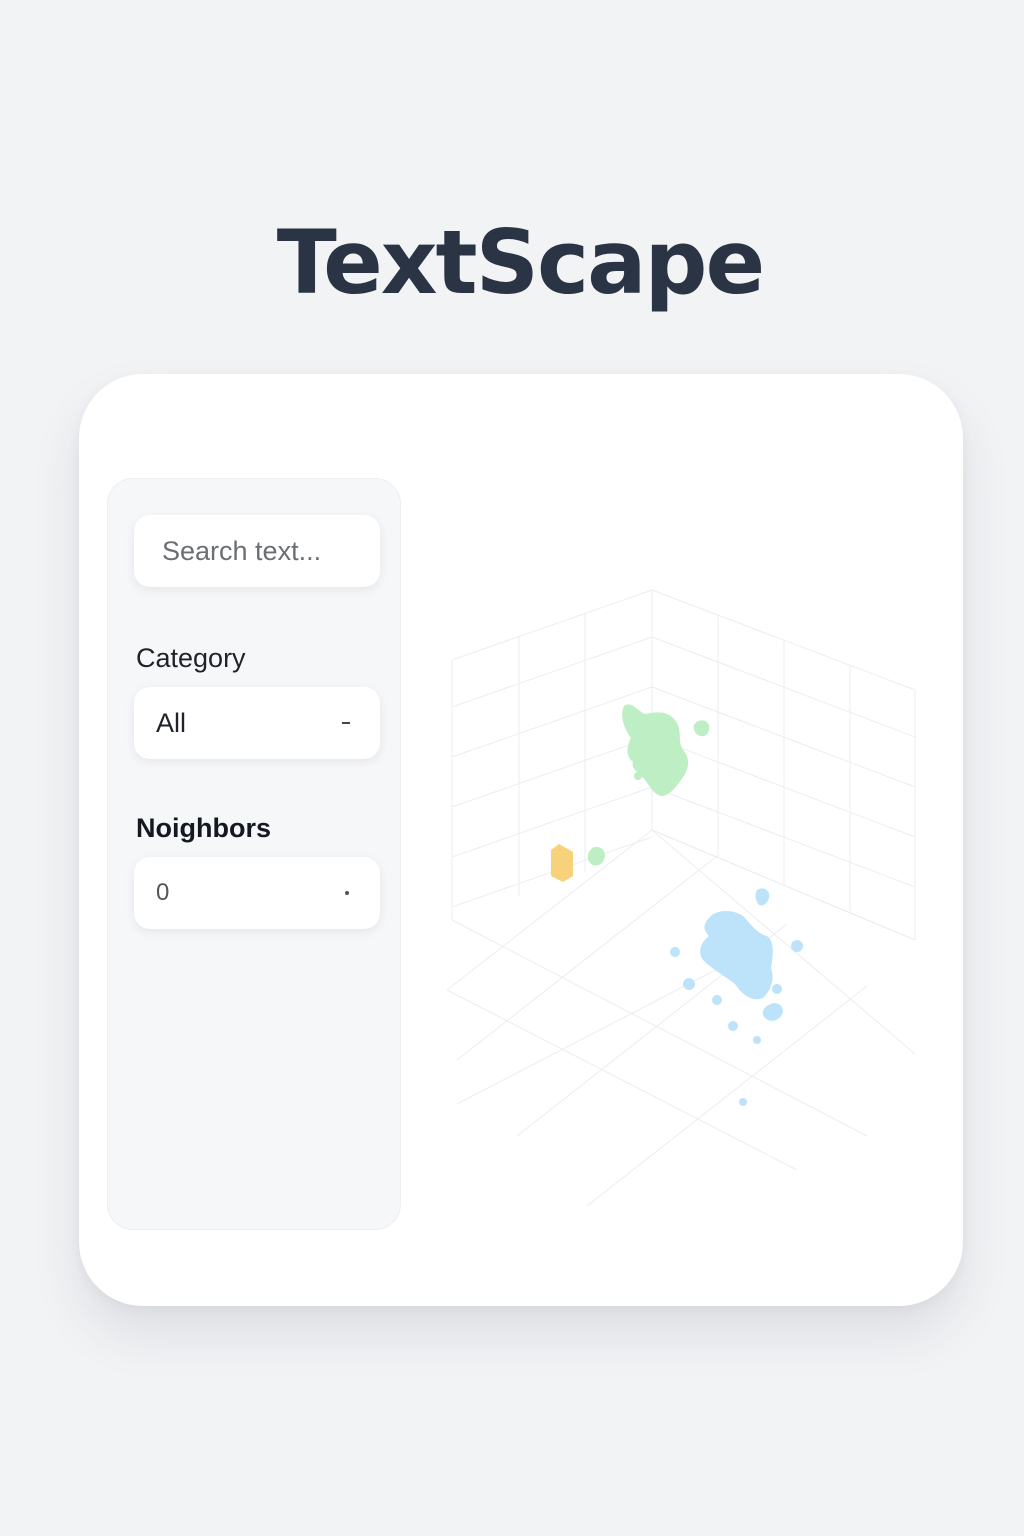  I want to click on sidebar: Category All Noighbors 0, so click(254, 854).